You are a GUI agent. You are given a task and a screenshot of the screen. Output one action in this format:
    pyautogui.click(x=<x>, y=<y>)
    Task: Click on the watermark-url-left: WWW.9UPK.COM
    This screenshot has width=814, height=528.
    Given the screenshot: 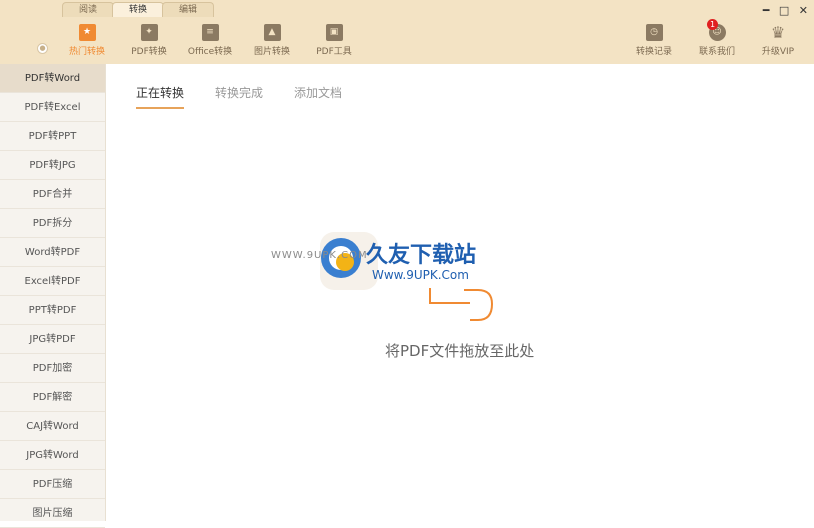 What is the action you would take?
    pyautogui.click(x=319, y=255)
    